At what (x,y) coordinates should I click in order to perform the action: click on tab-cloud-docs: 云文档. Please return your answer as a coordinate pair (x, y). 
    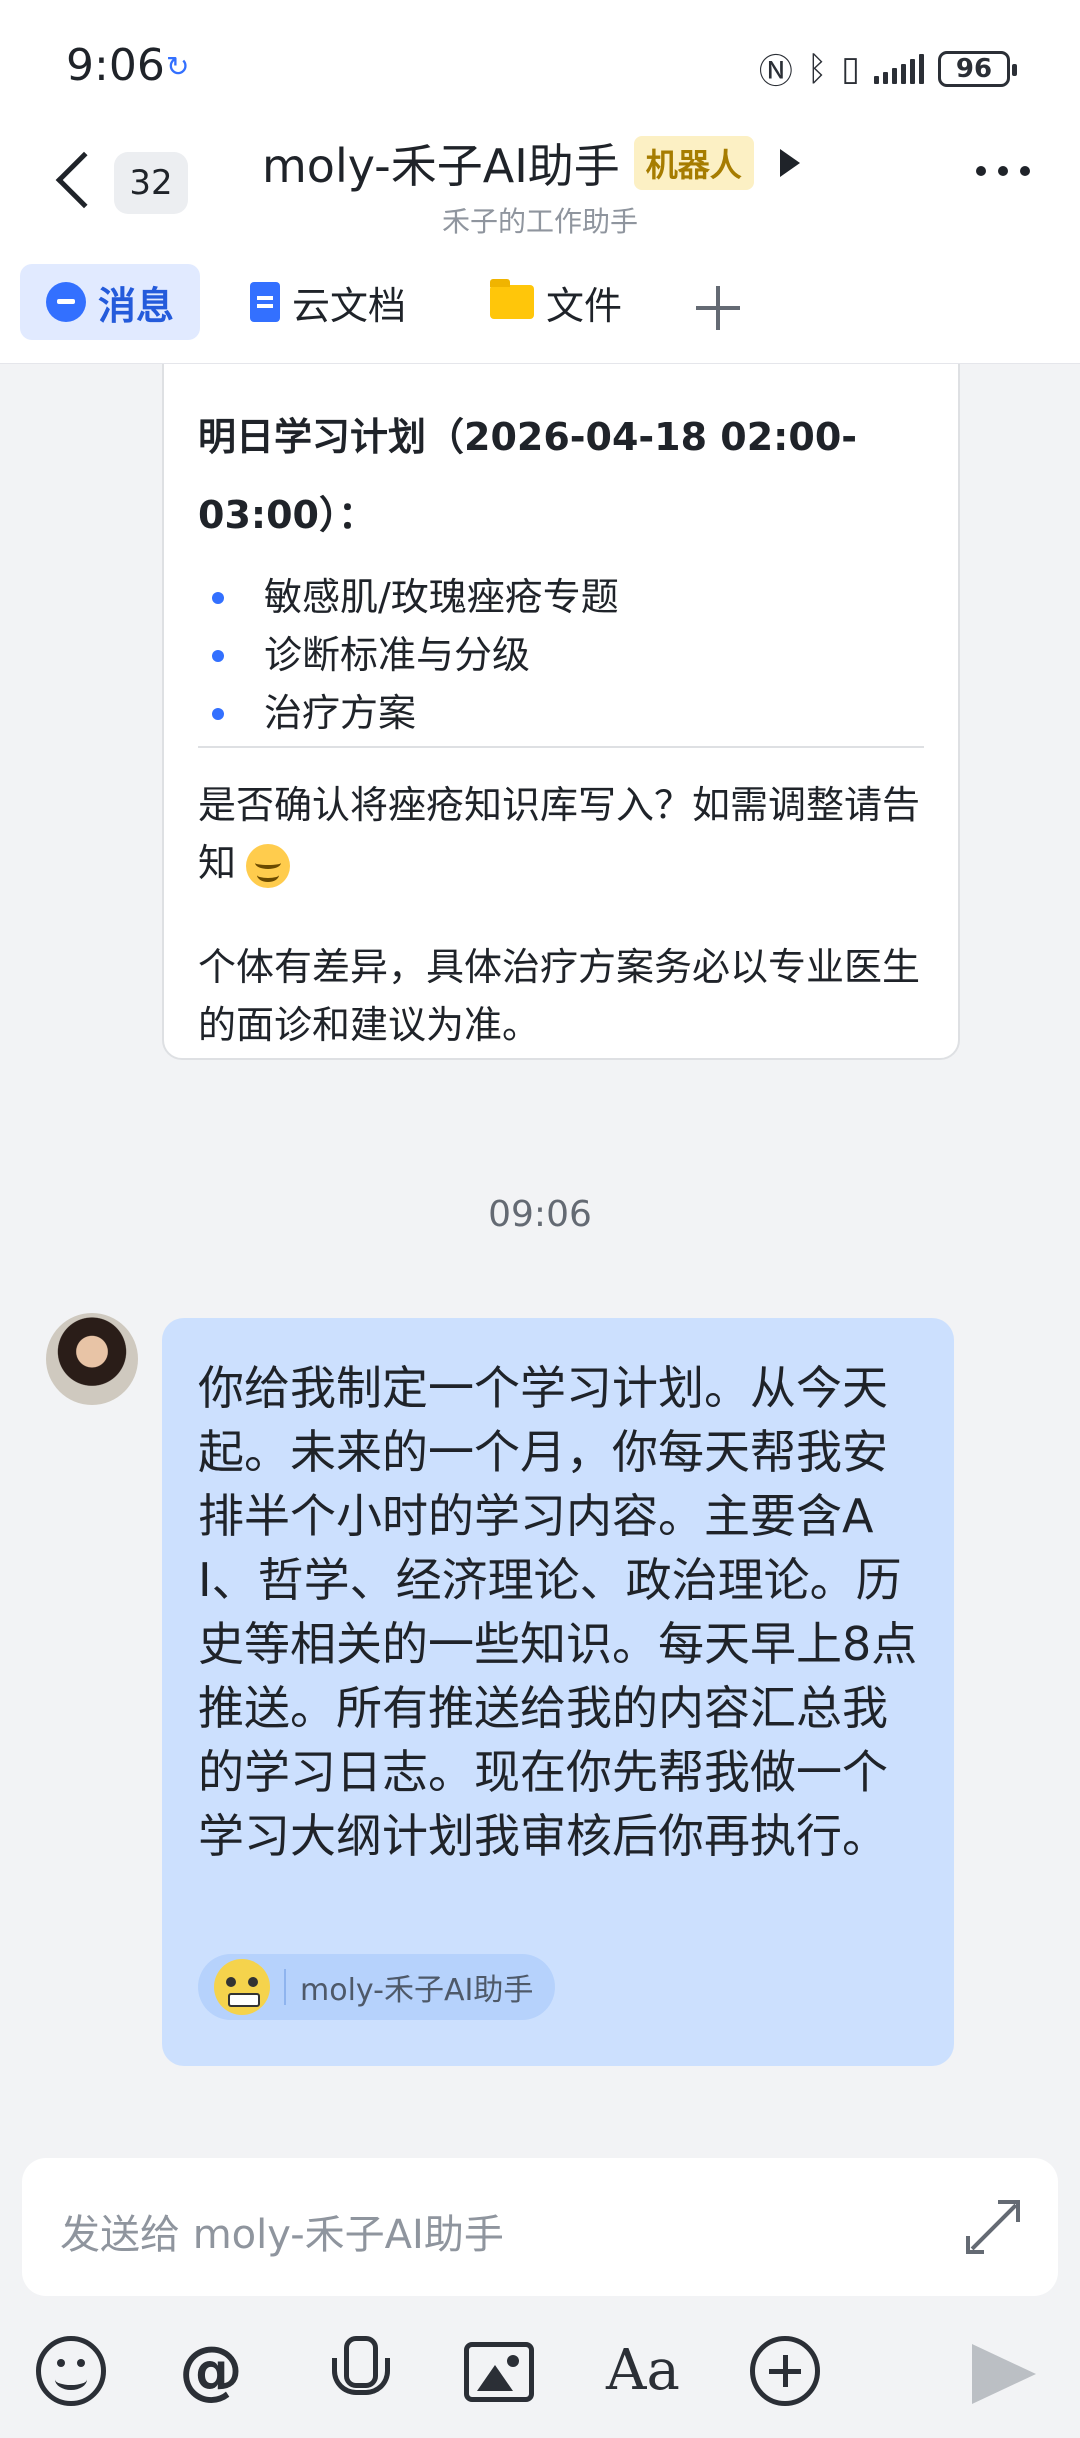
    Looking at the image, I should click on (328, 302).